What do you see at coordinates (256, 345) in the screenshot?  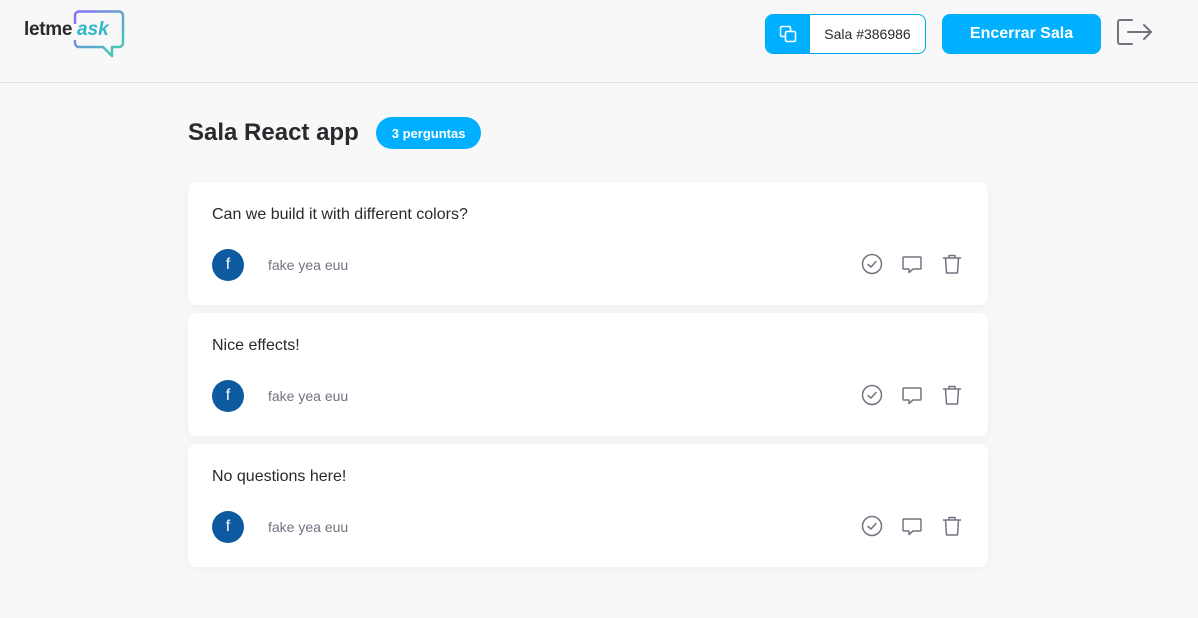 I see `question-text: Nice effects!` at bounding box center [256, 345].